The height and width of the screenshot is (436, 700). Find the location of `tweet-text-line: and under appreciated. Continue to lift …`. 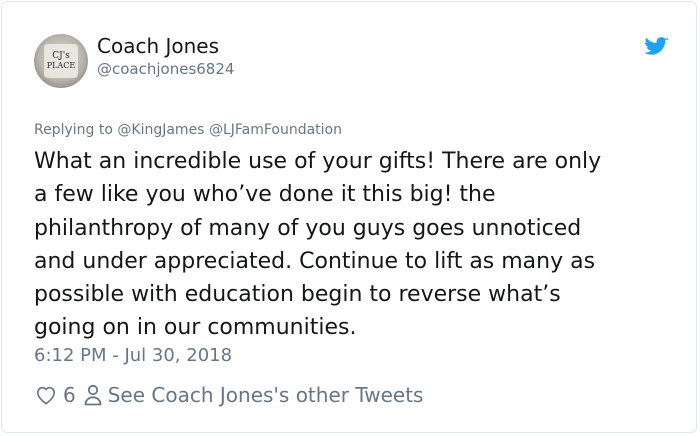

tweet-text-line: and under appreciated. Continue to lift … is located at coordinates (315, 261).